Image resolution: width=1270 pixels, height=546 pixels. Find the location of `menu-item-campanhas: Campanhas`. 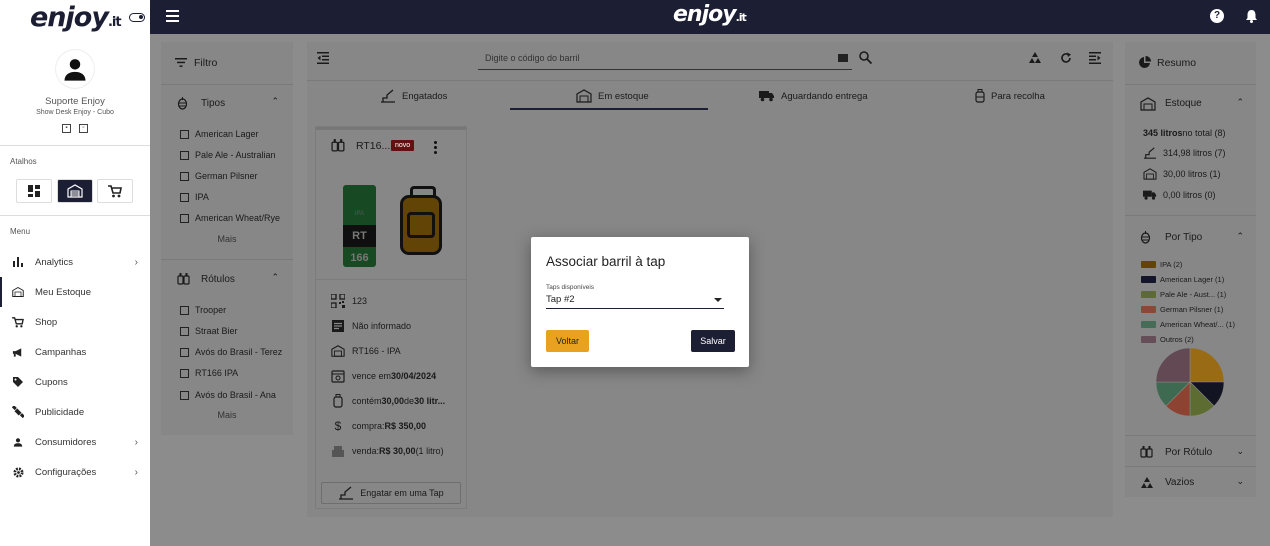

menu-item-campanhas: Campanhas is located at coordinates (75, 352).